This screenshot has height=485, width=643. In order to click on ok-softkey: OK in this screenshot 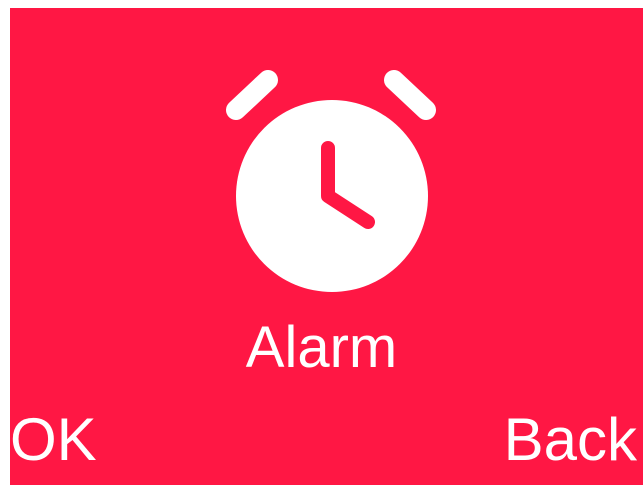, I will do `click(53, 440)`.